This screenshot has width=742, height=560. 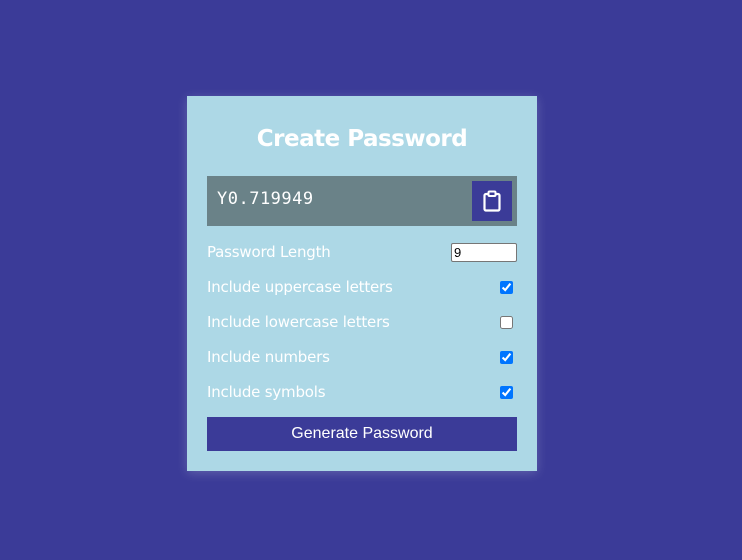 I want to click on password-length-label: Password Length, so click(x=269, y=252).